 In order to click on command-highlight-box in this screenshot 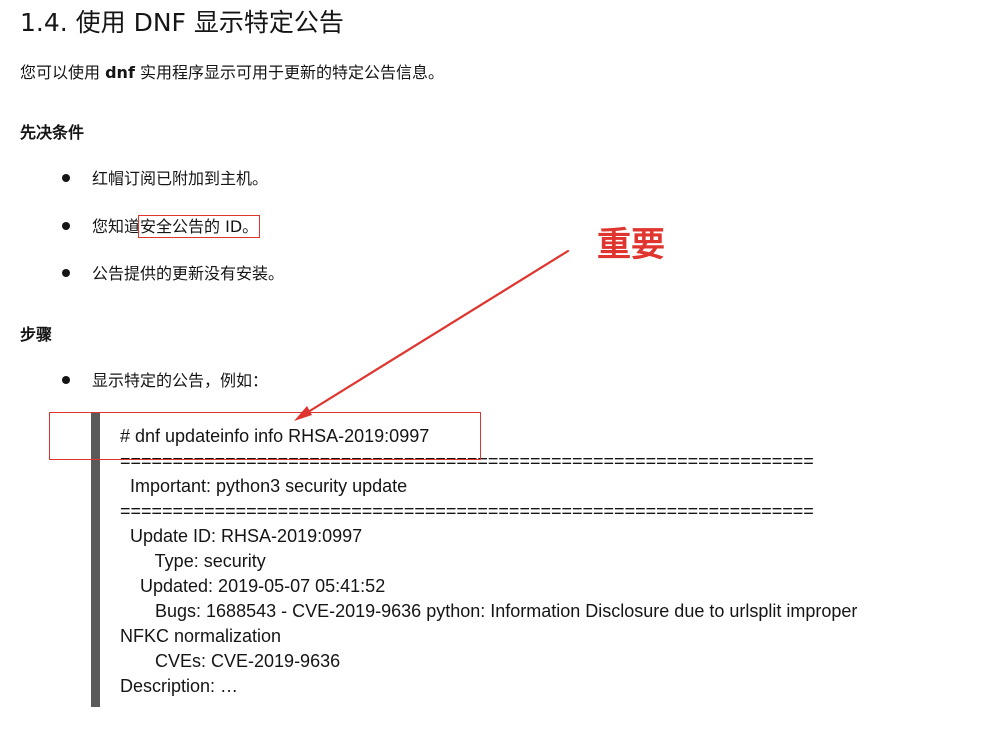, I will do `click(265, 436)`.